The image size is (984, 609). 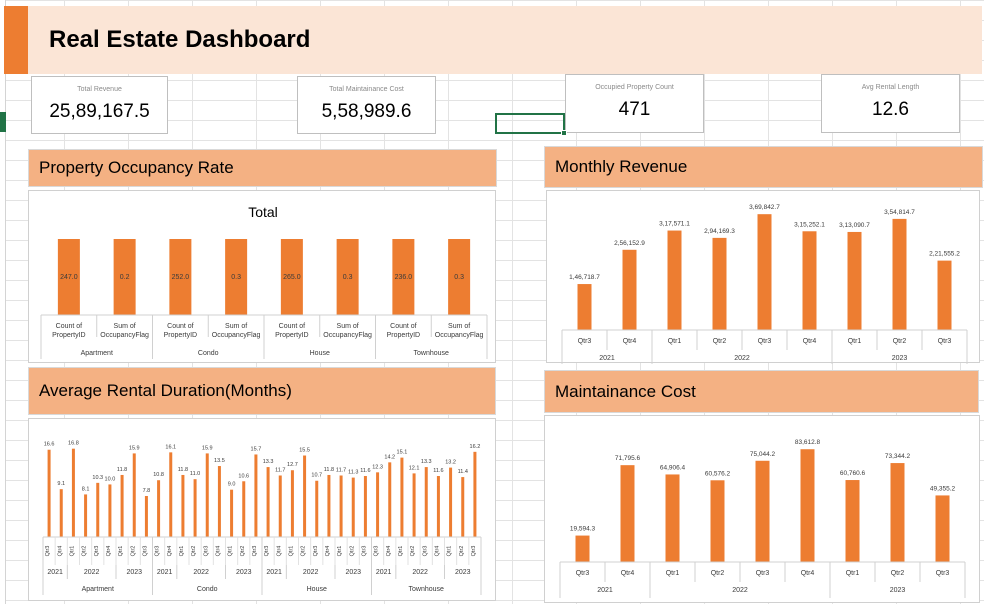 I want to click on kpi-label: Avg Rental Length, so click(x=890, y=87).